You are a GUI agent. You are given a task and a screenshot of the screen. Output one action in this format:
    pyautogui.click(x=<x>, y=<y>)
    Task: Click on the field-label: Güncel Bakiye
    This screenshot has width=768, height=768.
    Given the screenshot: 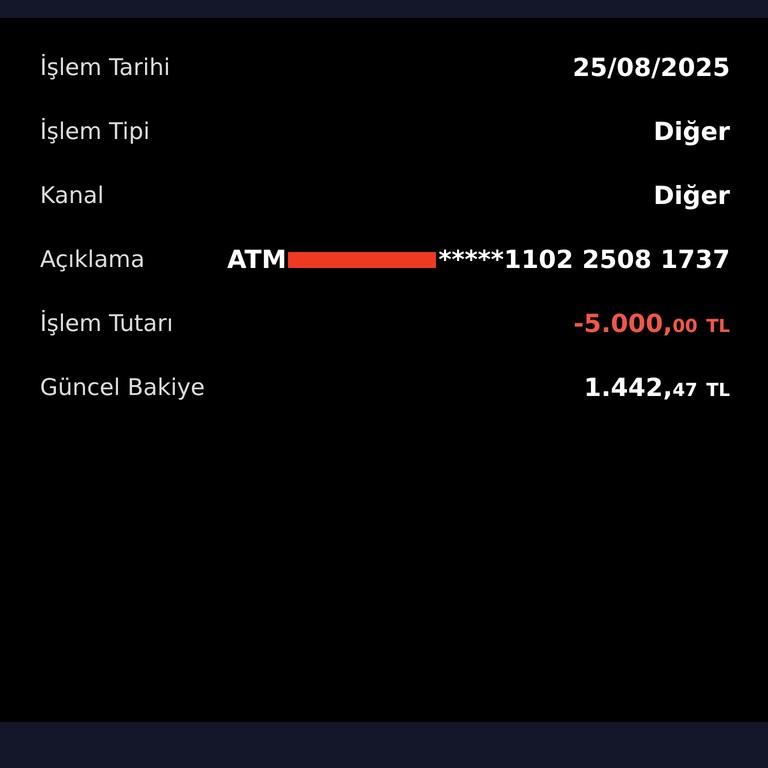 What is the action you would take?
    pyautogui.click(x=122, y=388)
    